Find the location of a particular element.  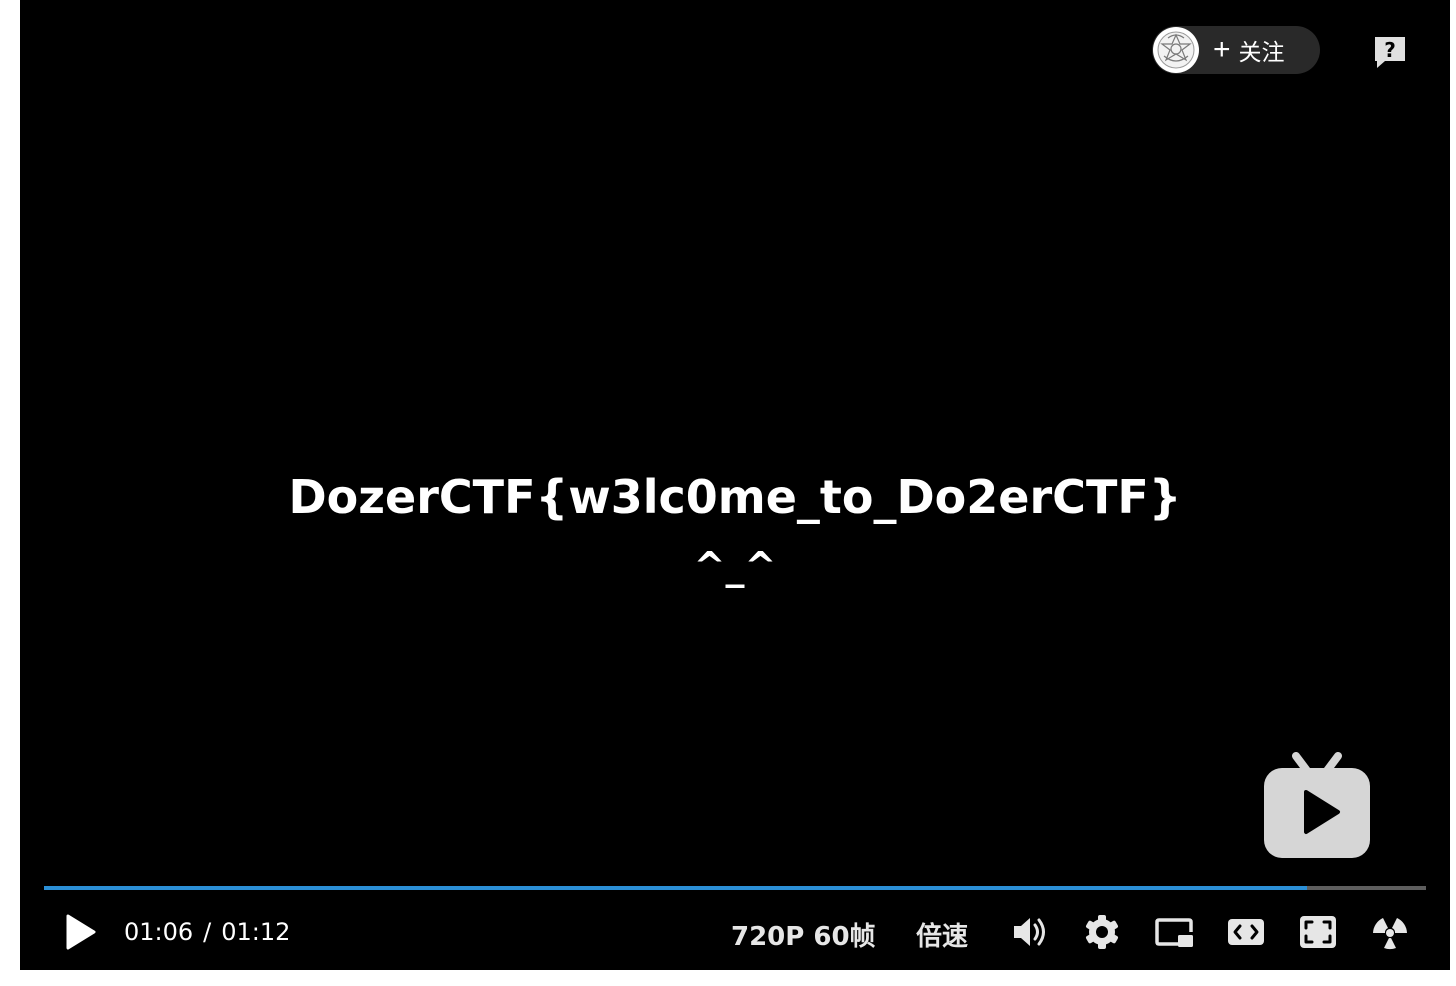

volume-button is located at coordinates (1030, 932).